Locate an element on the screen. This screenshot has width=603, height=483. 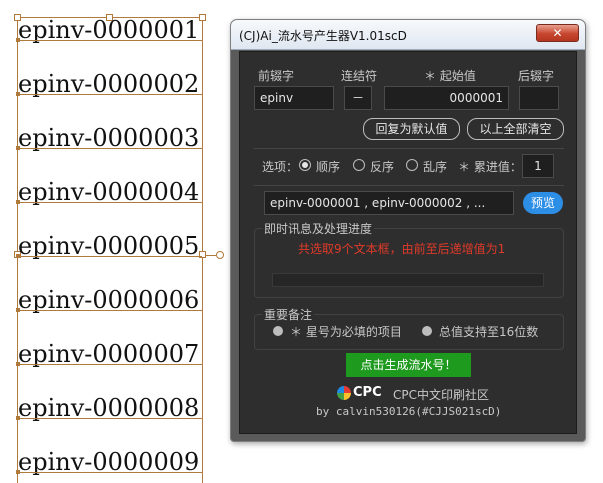
random-radio is located at coordinates (412, 165).